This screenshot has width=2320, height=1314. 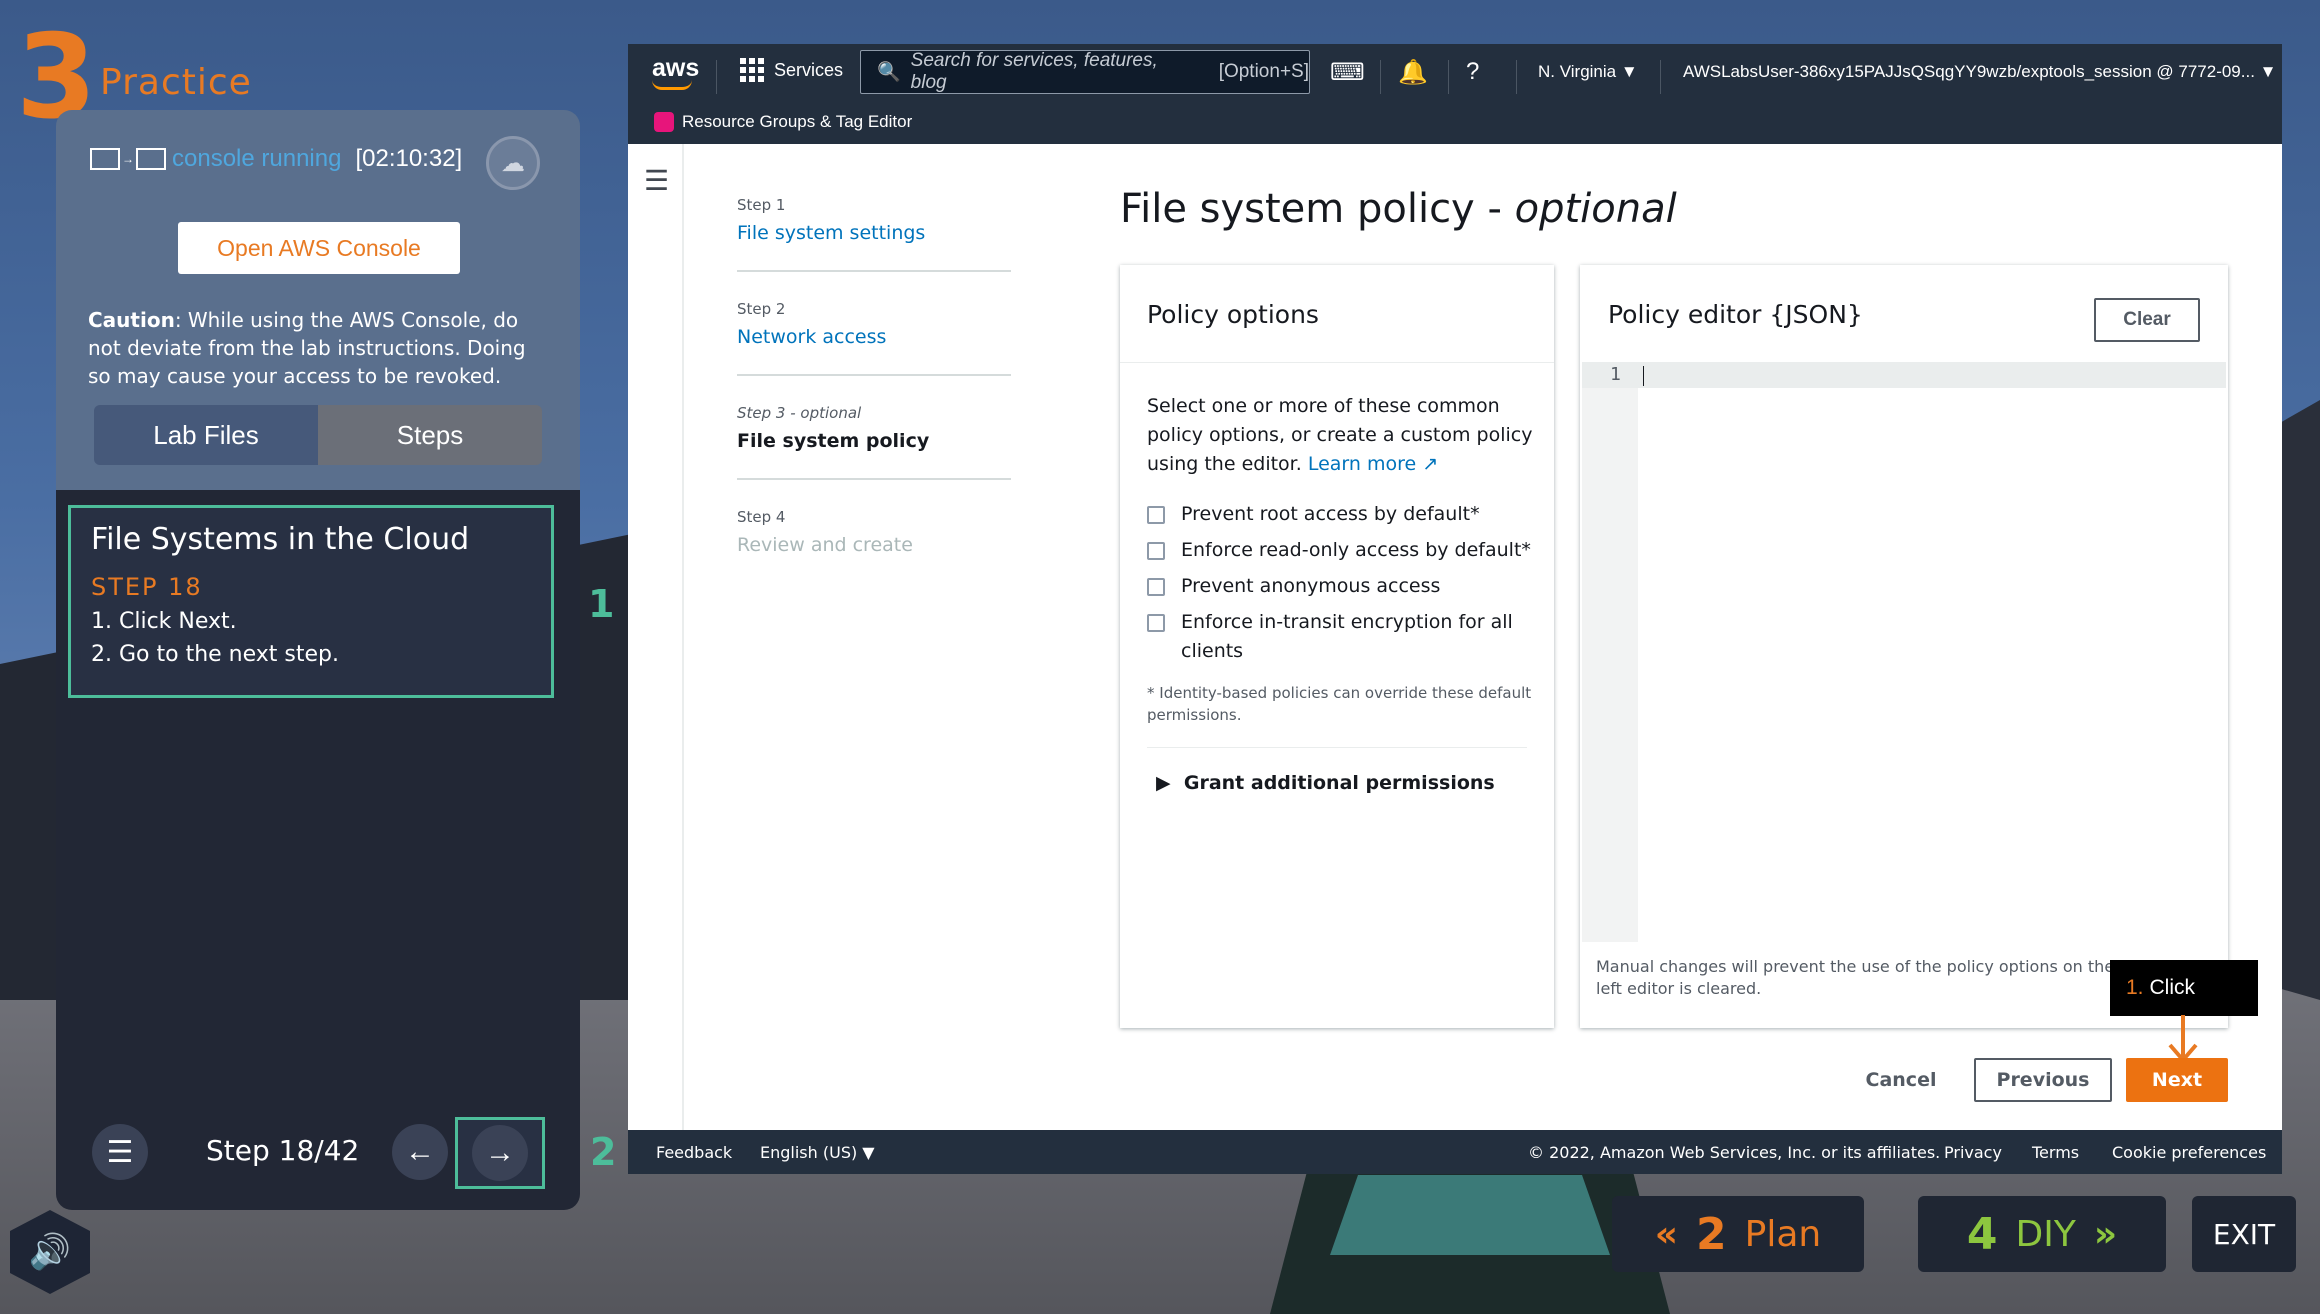 I want to click on prevent-root-access-checkbox: Prevent root access by default*, so click(x=1313, y=514).